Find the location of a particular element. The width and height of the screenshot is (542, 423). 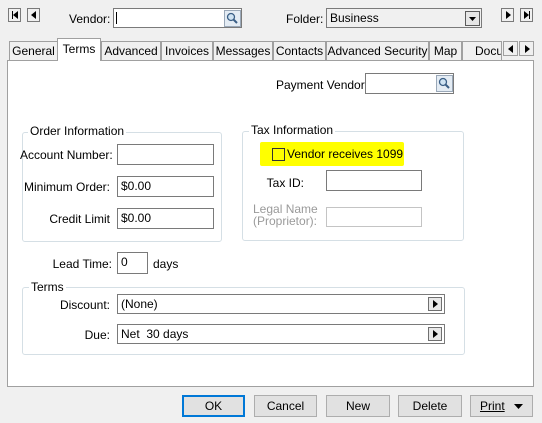

vendor-1099-checkbox is located at coordinates (278, 154).